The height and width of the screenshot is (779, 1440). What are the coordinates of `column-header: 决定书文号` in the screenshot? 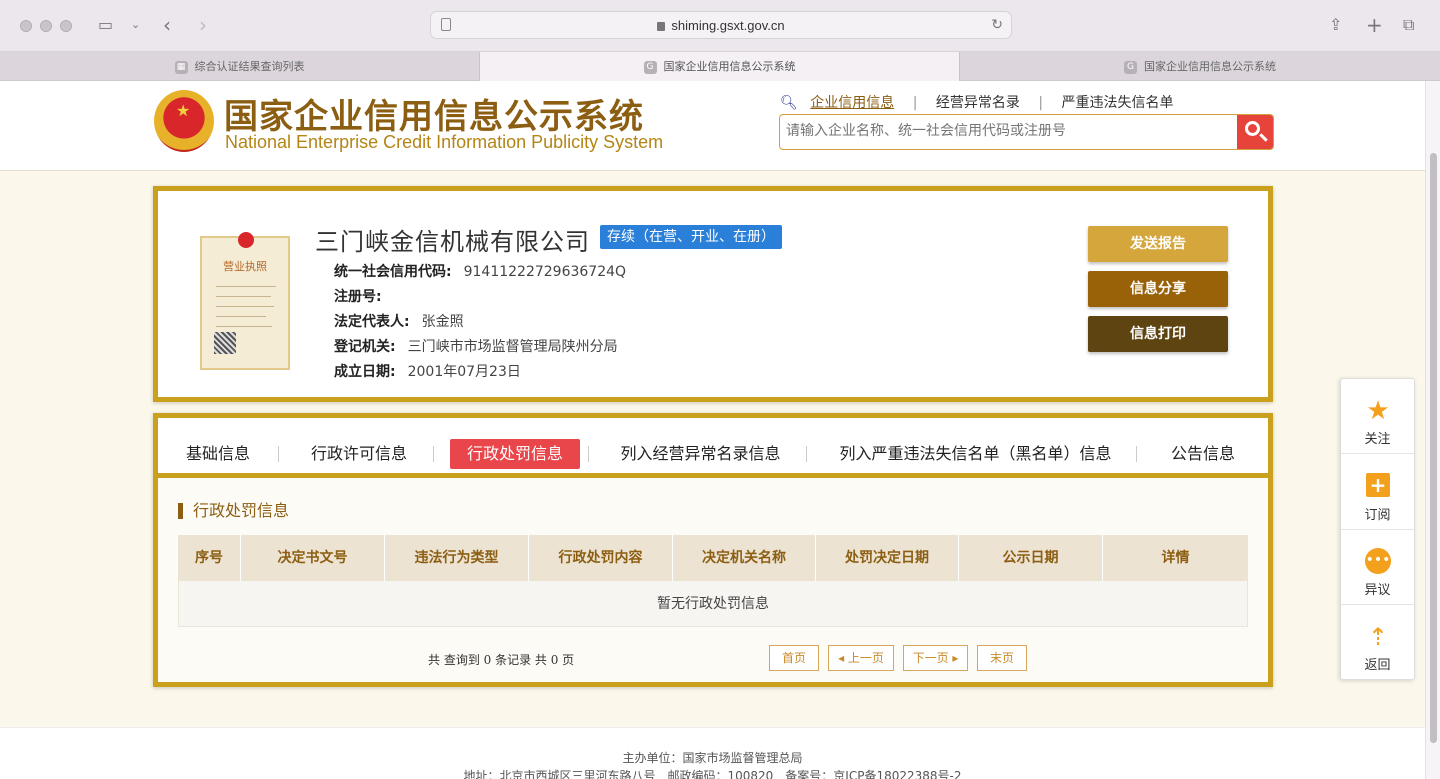 It's located at (313, 558).